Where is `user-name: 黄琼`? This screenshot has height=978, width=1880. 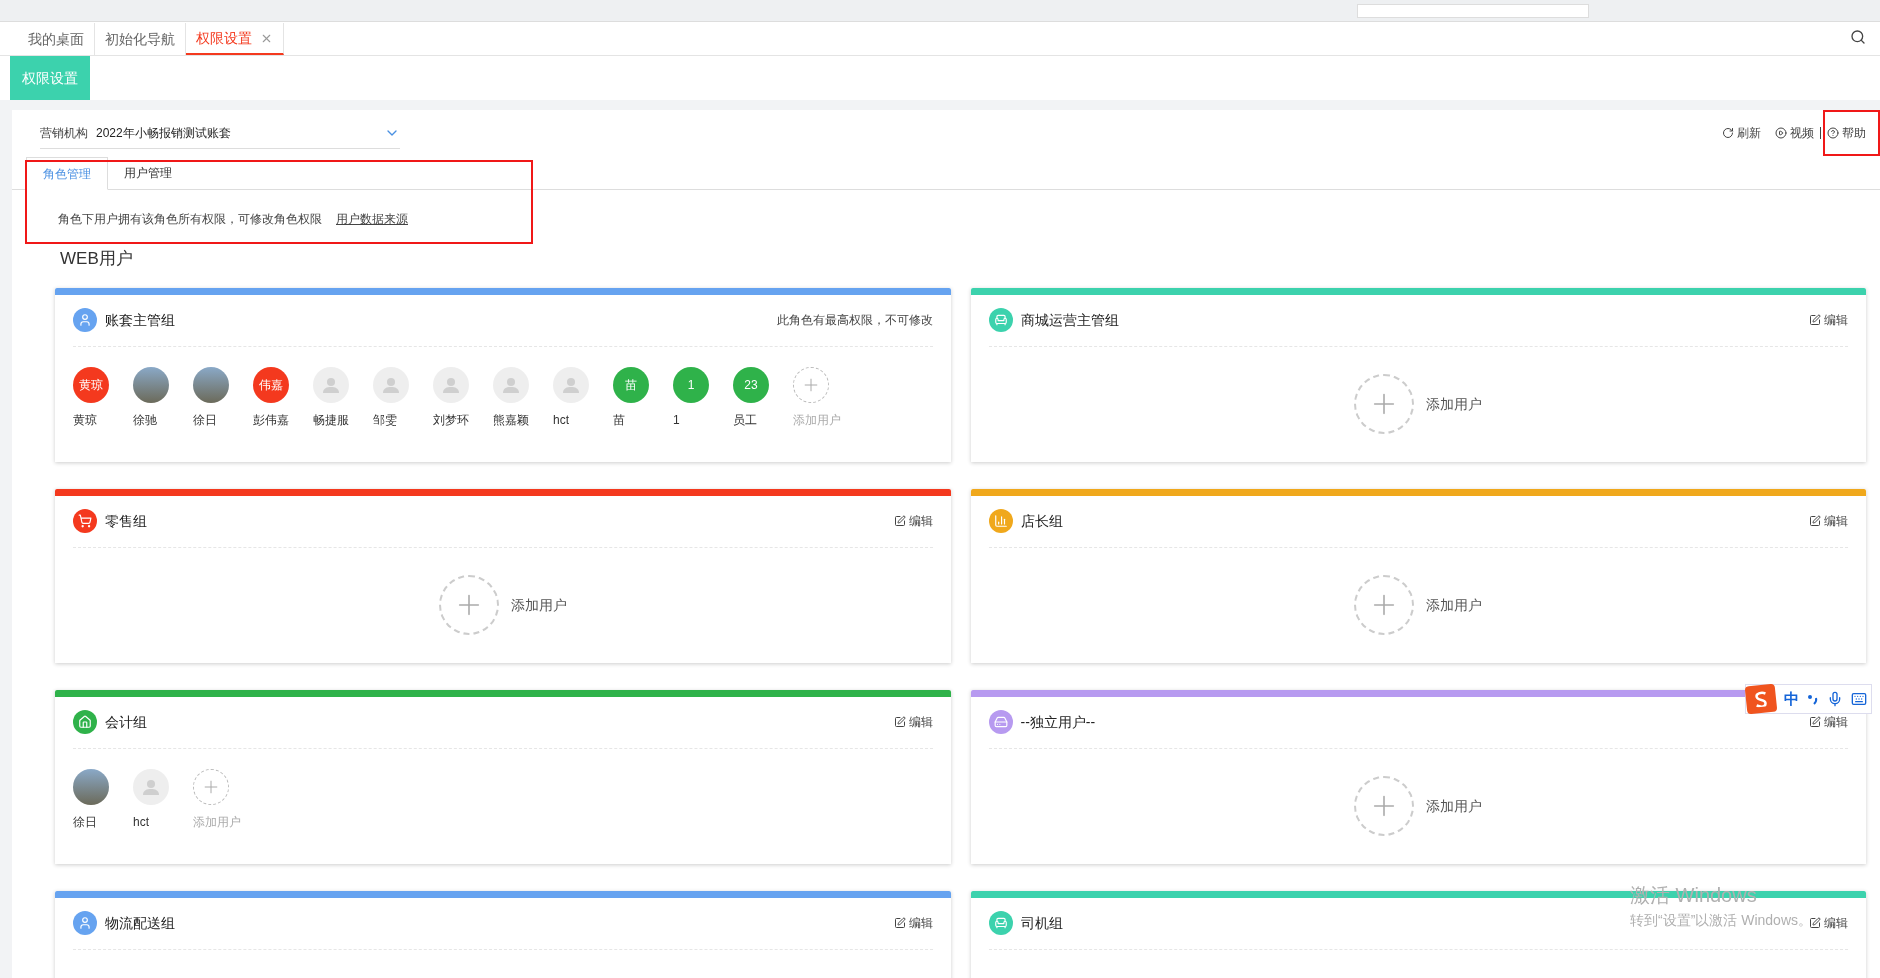 user-name: 黄琼 is located at coordinates (85, 420).